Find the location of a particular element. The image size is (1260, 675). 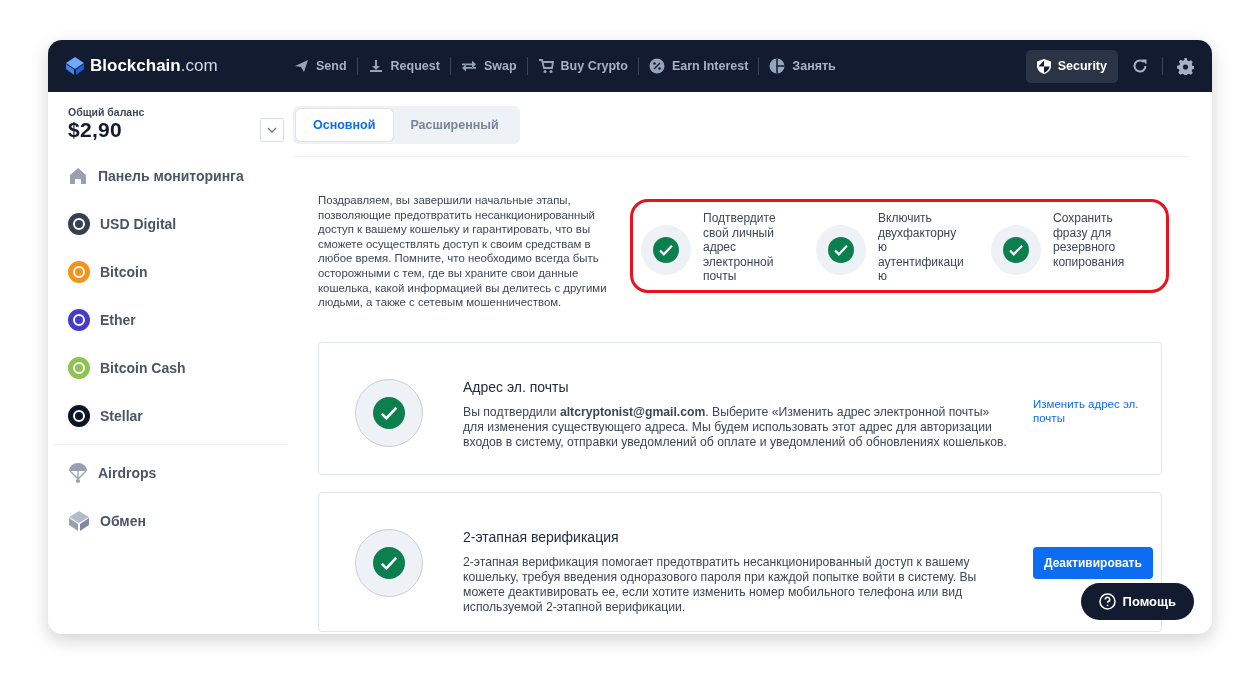

sidebar-item: Ether is located at coordinates (178, 320).